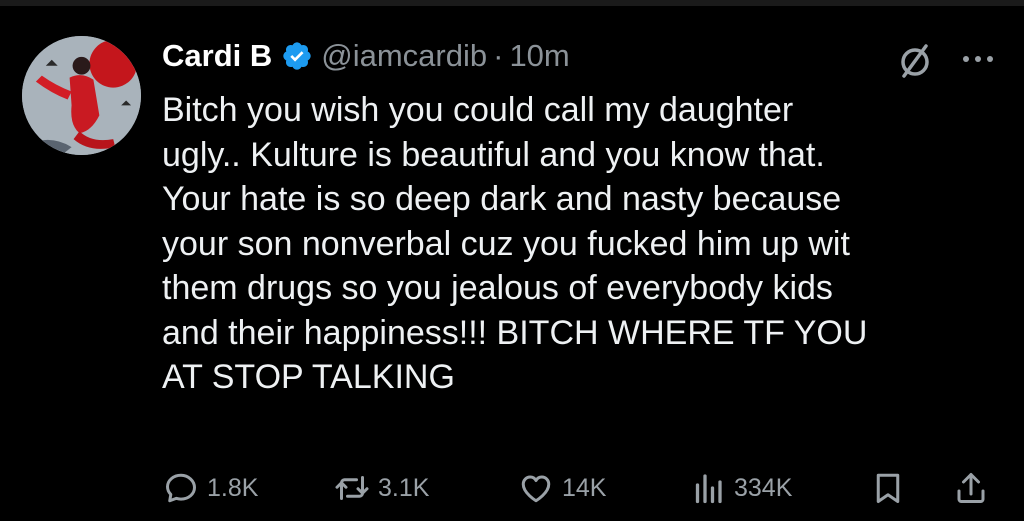 Image resolution: width=1024 pixels, height=521 pixels. I want to click on verified-badge-icon, so click(297, 56).